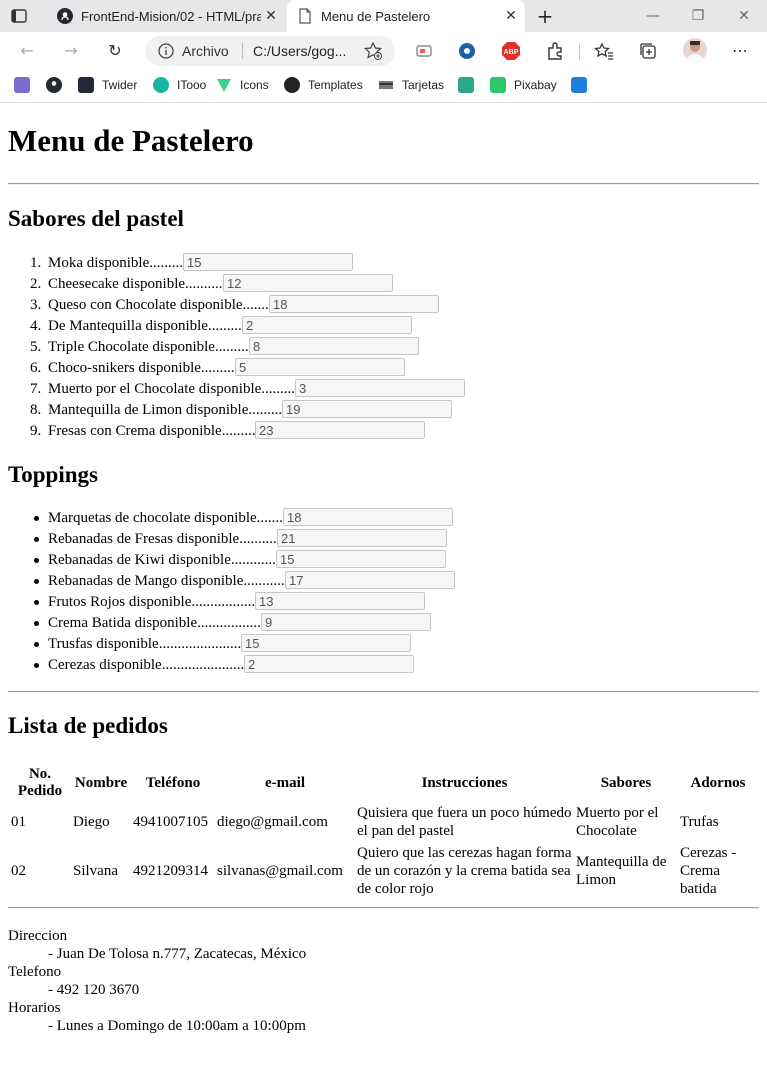  What do you see at coordinates (604, 51) in the screenshot?
I see `favorites-icon` at bounding box center [604, 51].